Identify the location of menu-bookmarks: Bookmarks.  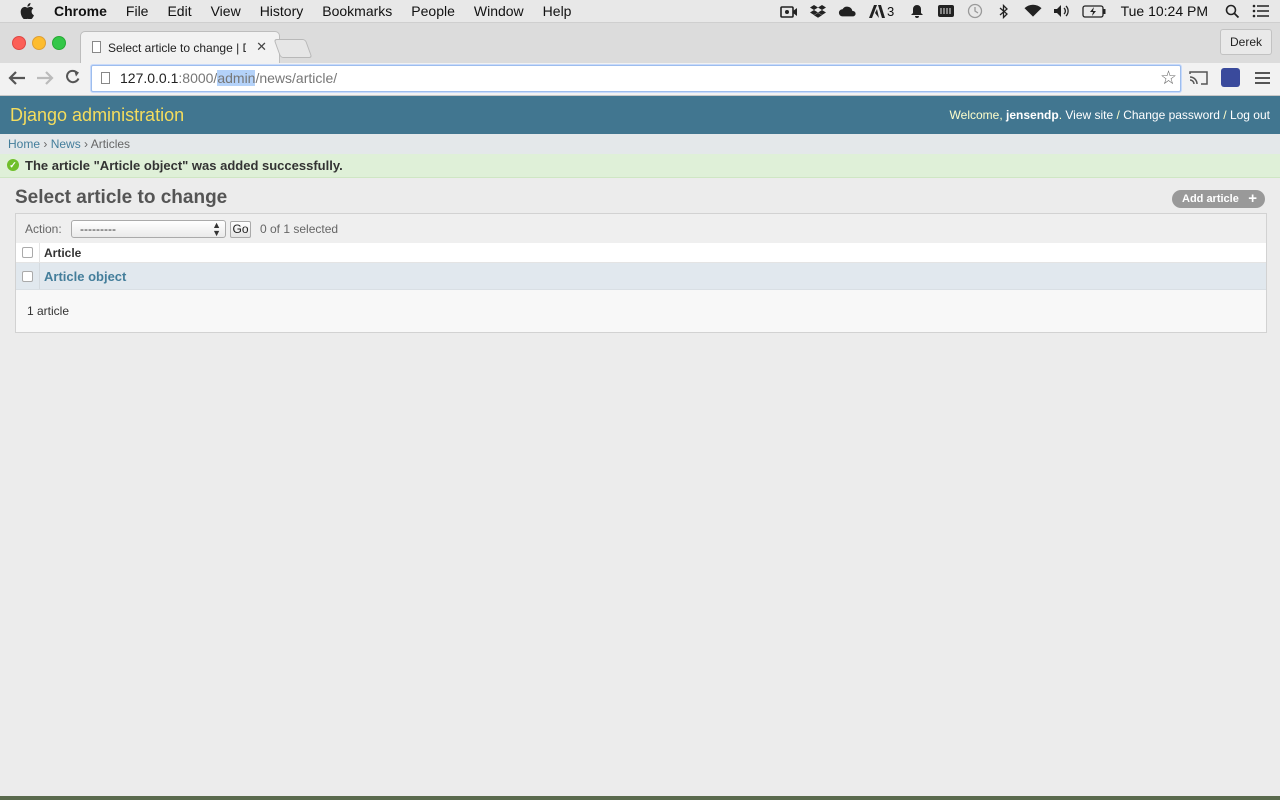
(357, 11).